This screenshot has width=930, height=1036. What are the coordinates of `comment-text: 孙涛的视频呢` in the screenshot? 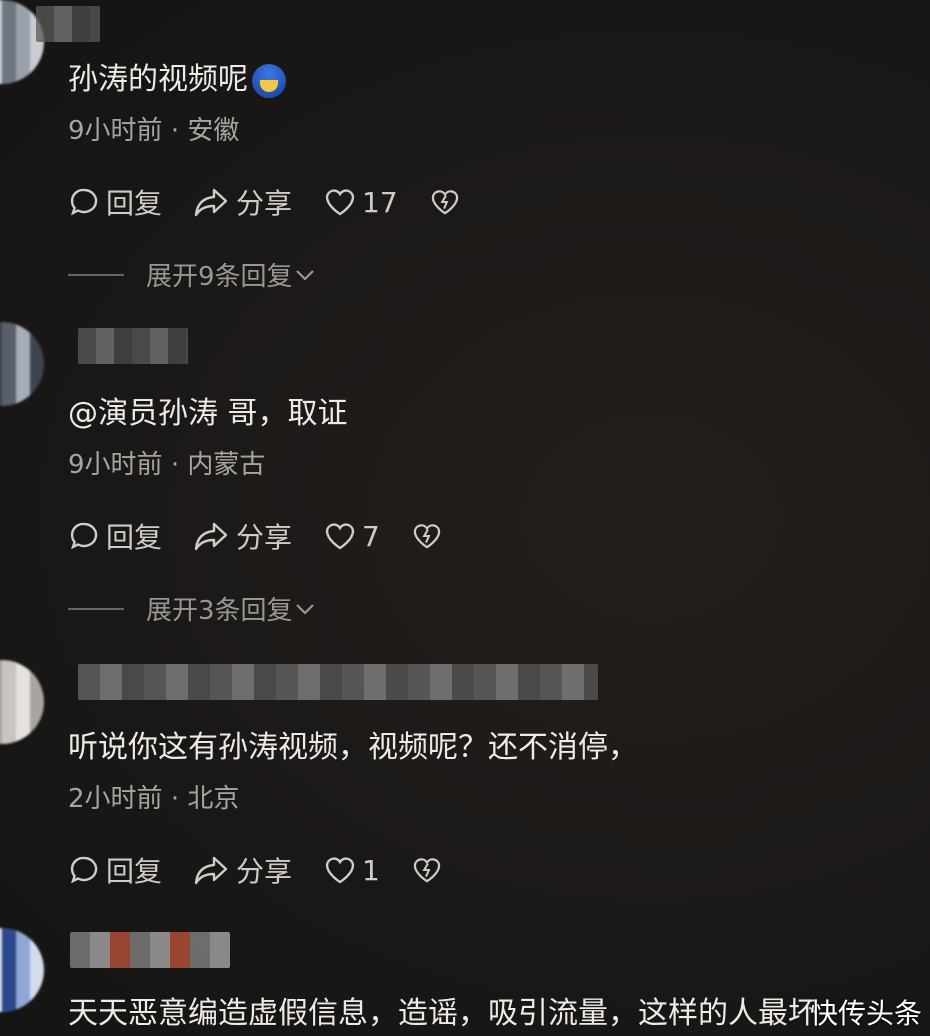 It's located at (177, 80).